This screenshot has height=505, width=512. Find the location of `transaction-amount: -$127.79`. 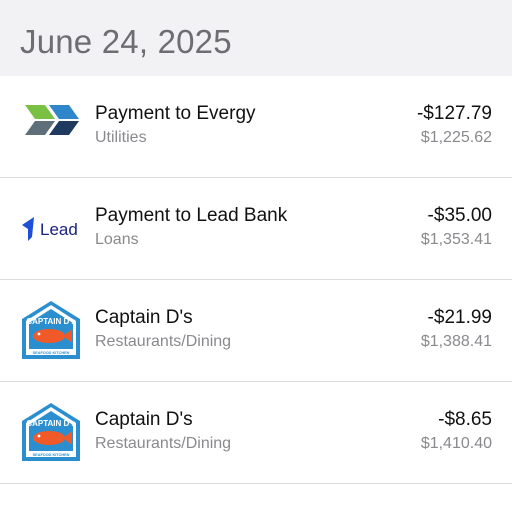

transaction-amount: -$127.79 is located at coordinates (454, 113).